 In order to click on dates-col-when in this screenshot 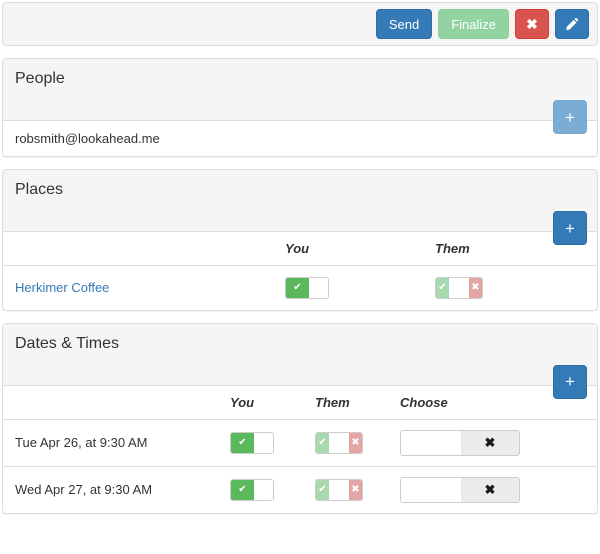, I will do `click(110, 402)`.